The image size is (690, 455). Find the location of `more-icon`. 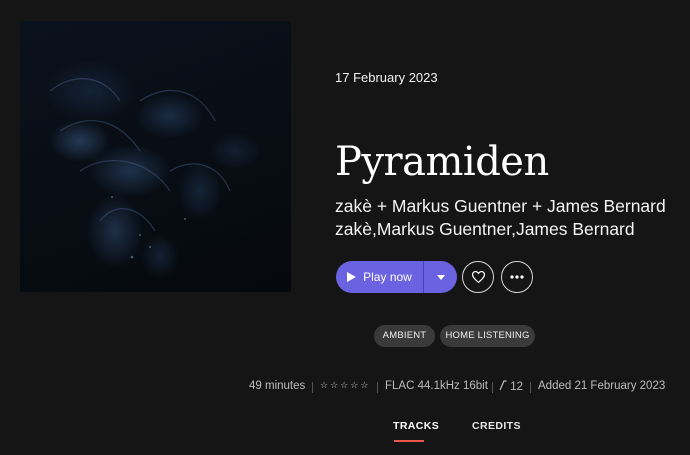

more-icon is located at coordinates (517, 277).